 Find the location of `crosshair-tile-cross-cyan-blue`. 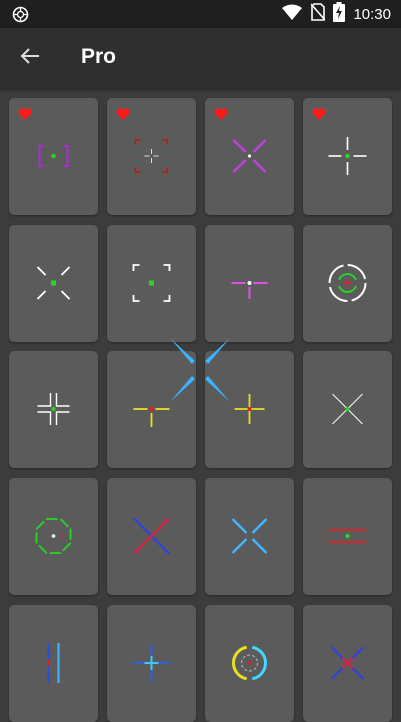

crosshair-tile-cross-cyan-blue is located at coordinates (151, 663).